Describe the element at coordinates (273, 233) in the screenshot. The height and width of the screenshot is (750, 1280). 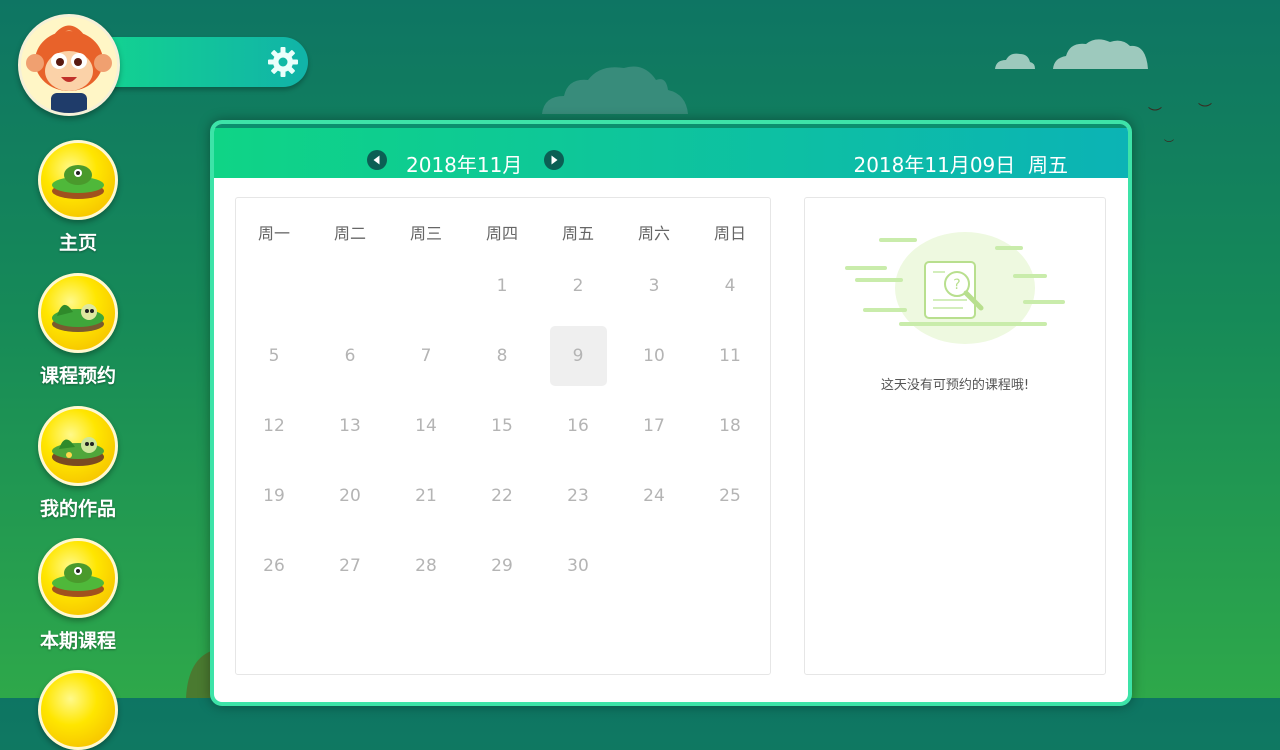
I see `weekday-header: 周一` at that location.